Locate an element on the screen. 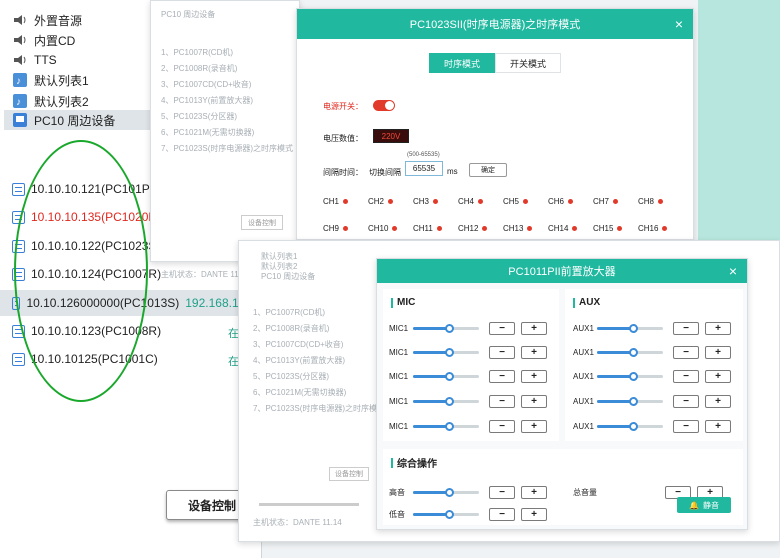  scrollbar is located at coordinates (309, 504).